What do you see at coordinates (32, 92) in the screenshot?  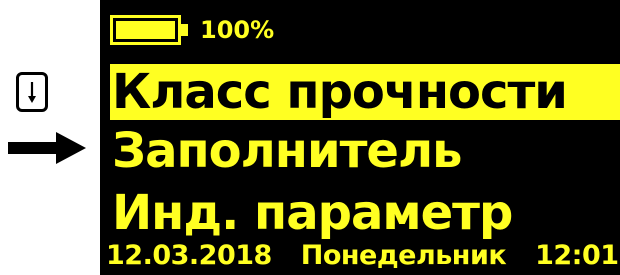 I see `arrow-down-key-icon` at bounding box center [32, 92].